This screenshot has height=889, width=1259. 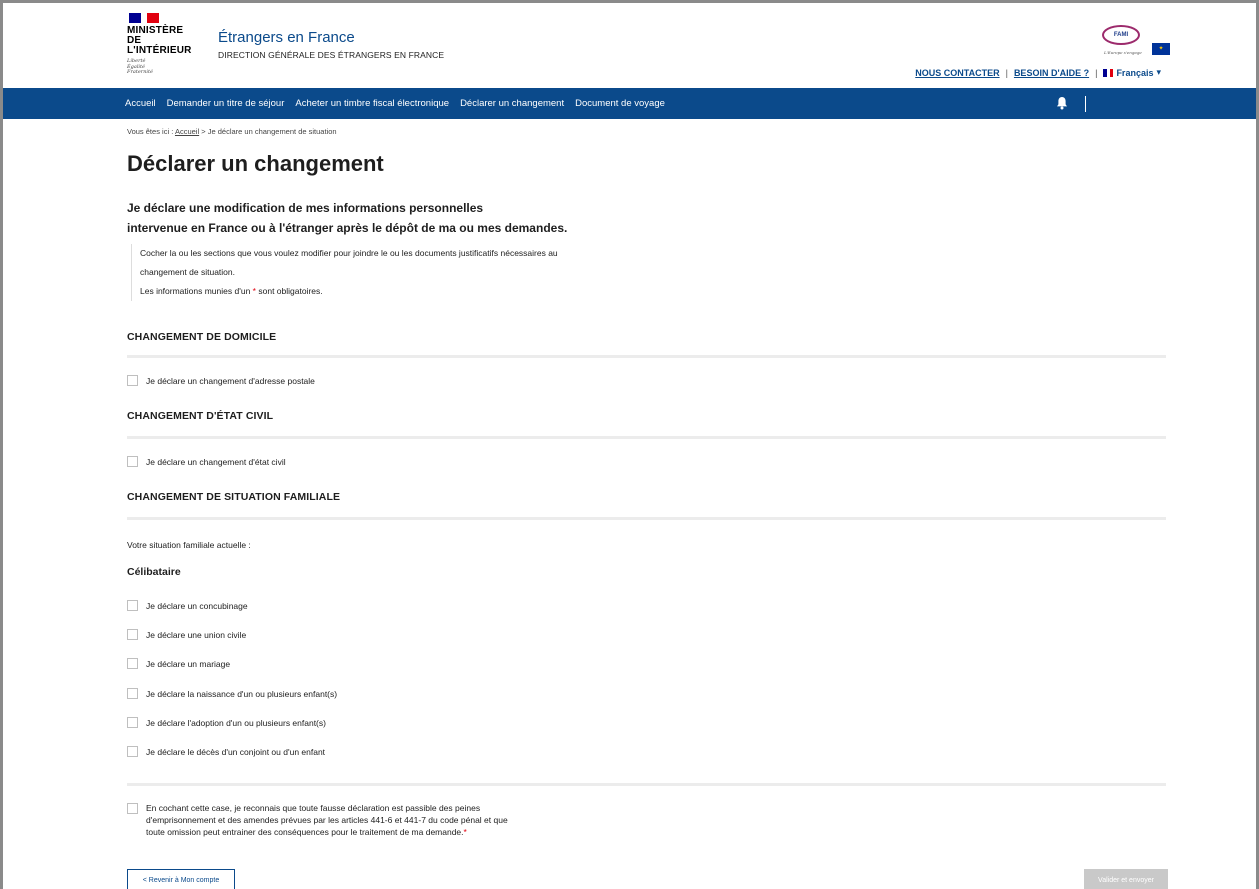 I want to click on back-to-account-button: < Revenir à Mon compte, so click(x=181, y=879).